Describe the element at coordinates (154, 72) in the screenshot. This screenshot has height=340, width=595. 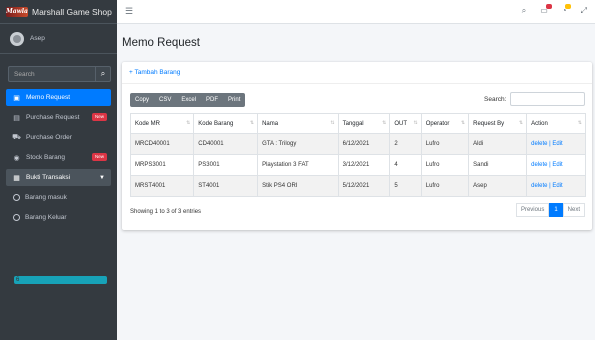
I see `add-item-link: + Tambah Barang` at that location.